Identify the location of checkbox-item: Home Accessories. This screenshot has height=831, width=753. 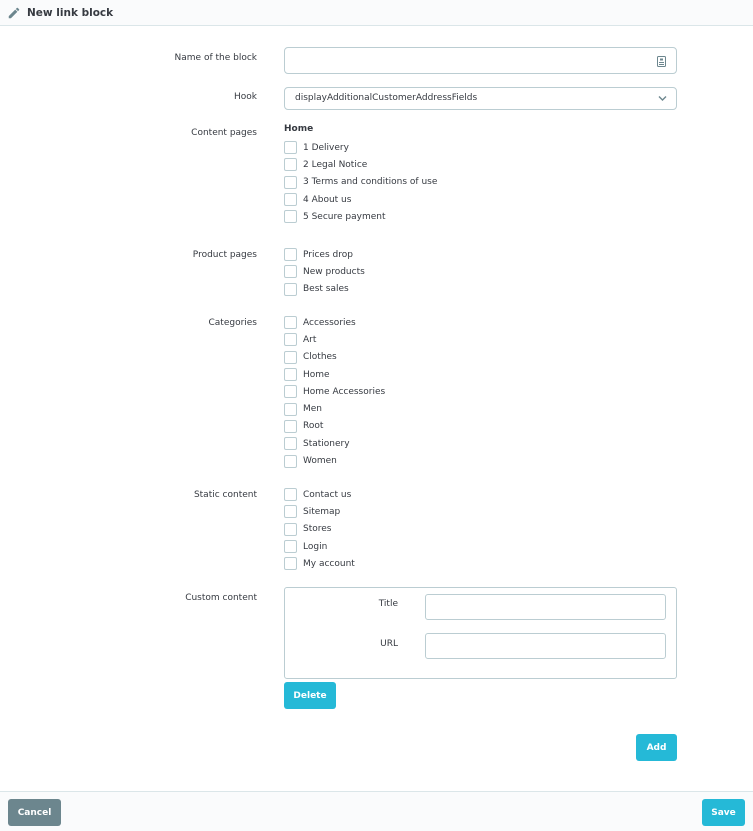
(334, 391).